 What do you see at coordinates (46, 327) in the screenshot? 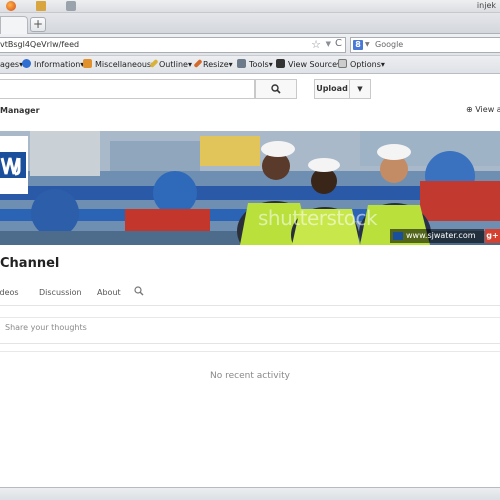
I see `share-placeholder: Share your thoughts` at bounding box center [46, 327].